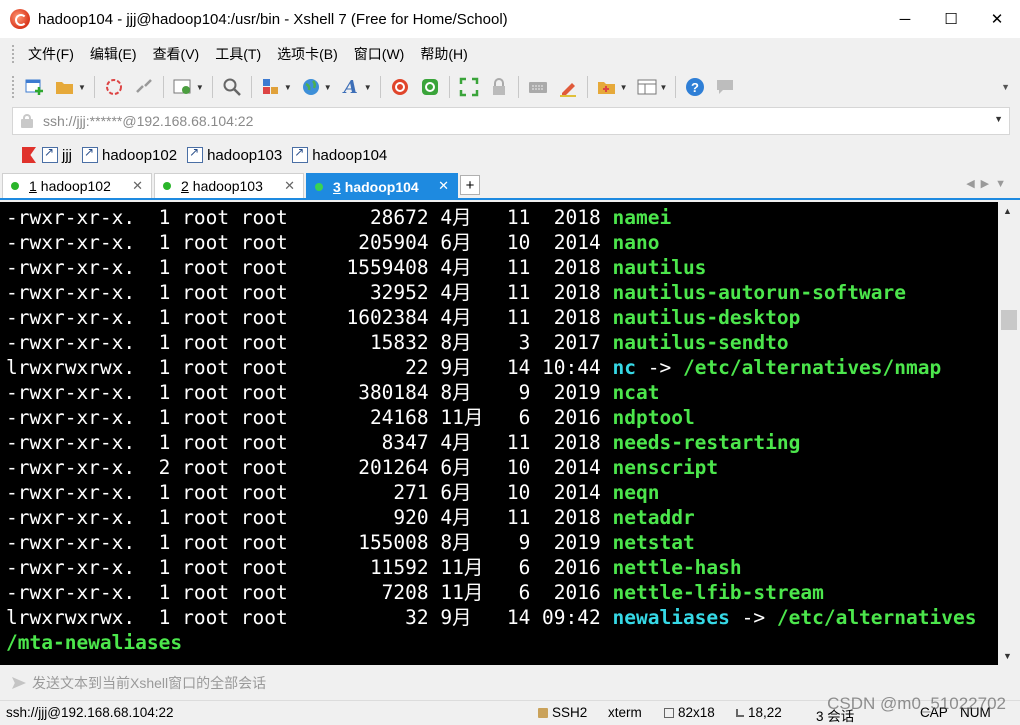 This screenshot has height=725, width=1020. What do you see at coordinates (307, 54) in the screenshot?
I see `menu-tab: 选项卡(B)` at bounding box center [307, 54].